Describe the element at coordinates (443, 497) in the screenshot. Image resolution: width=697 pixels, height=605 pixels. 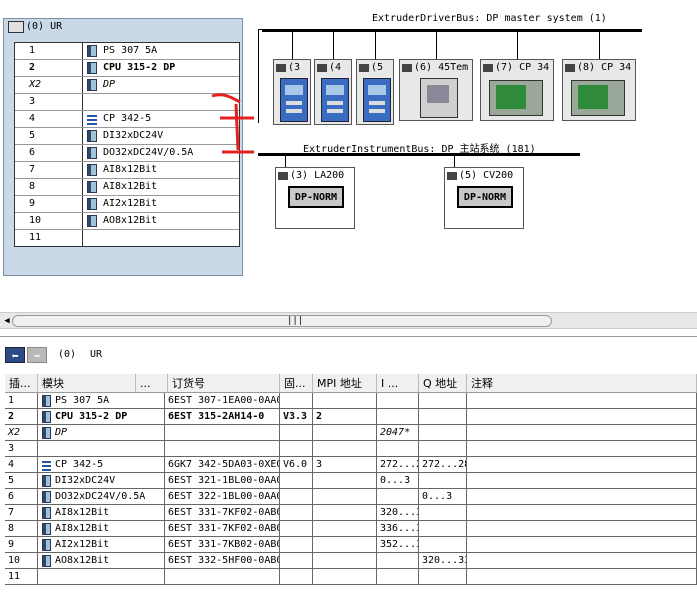
I see `table-cell: 0...3` at that location.